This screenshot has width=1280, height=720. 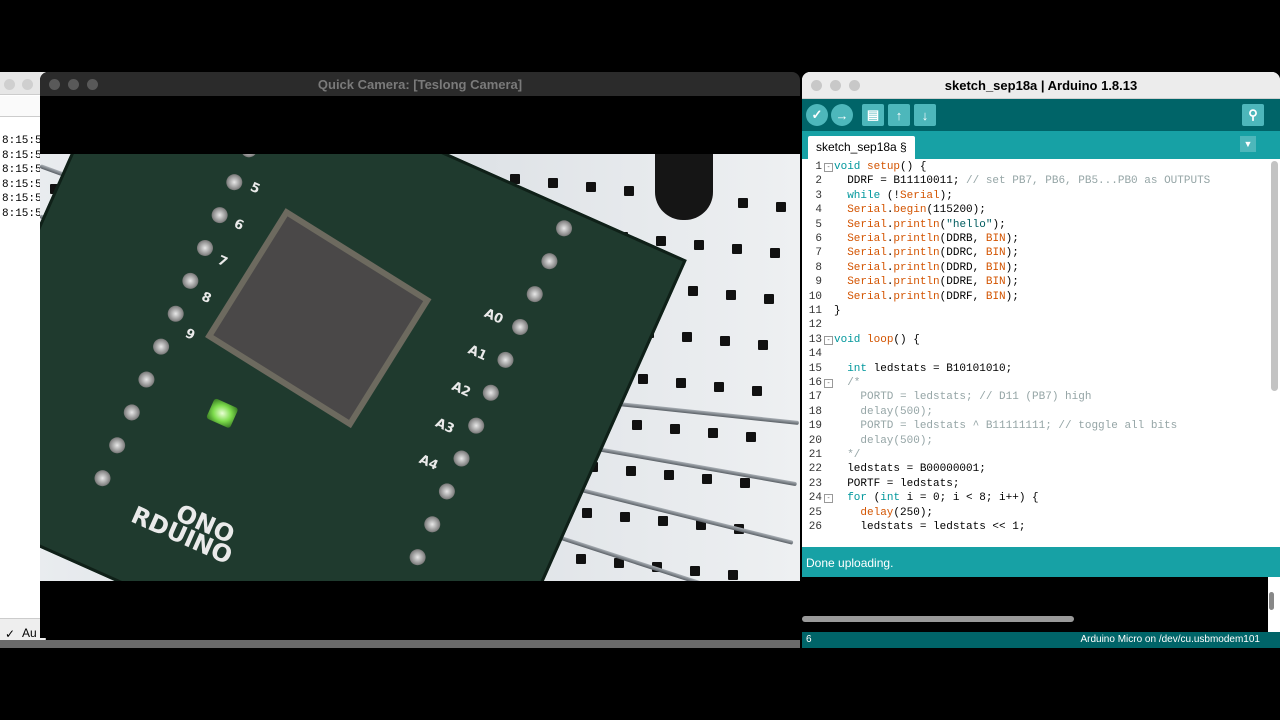 What do you see at coordinates (1274, 276) in the screenshot?
I see `editor-vertical-scrollbar` at bounding box center [1274, 276].